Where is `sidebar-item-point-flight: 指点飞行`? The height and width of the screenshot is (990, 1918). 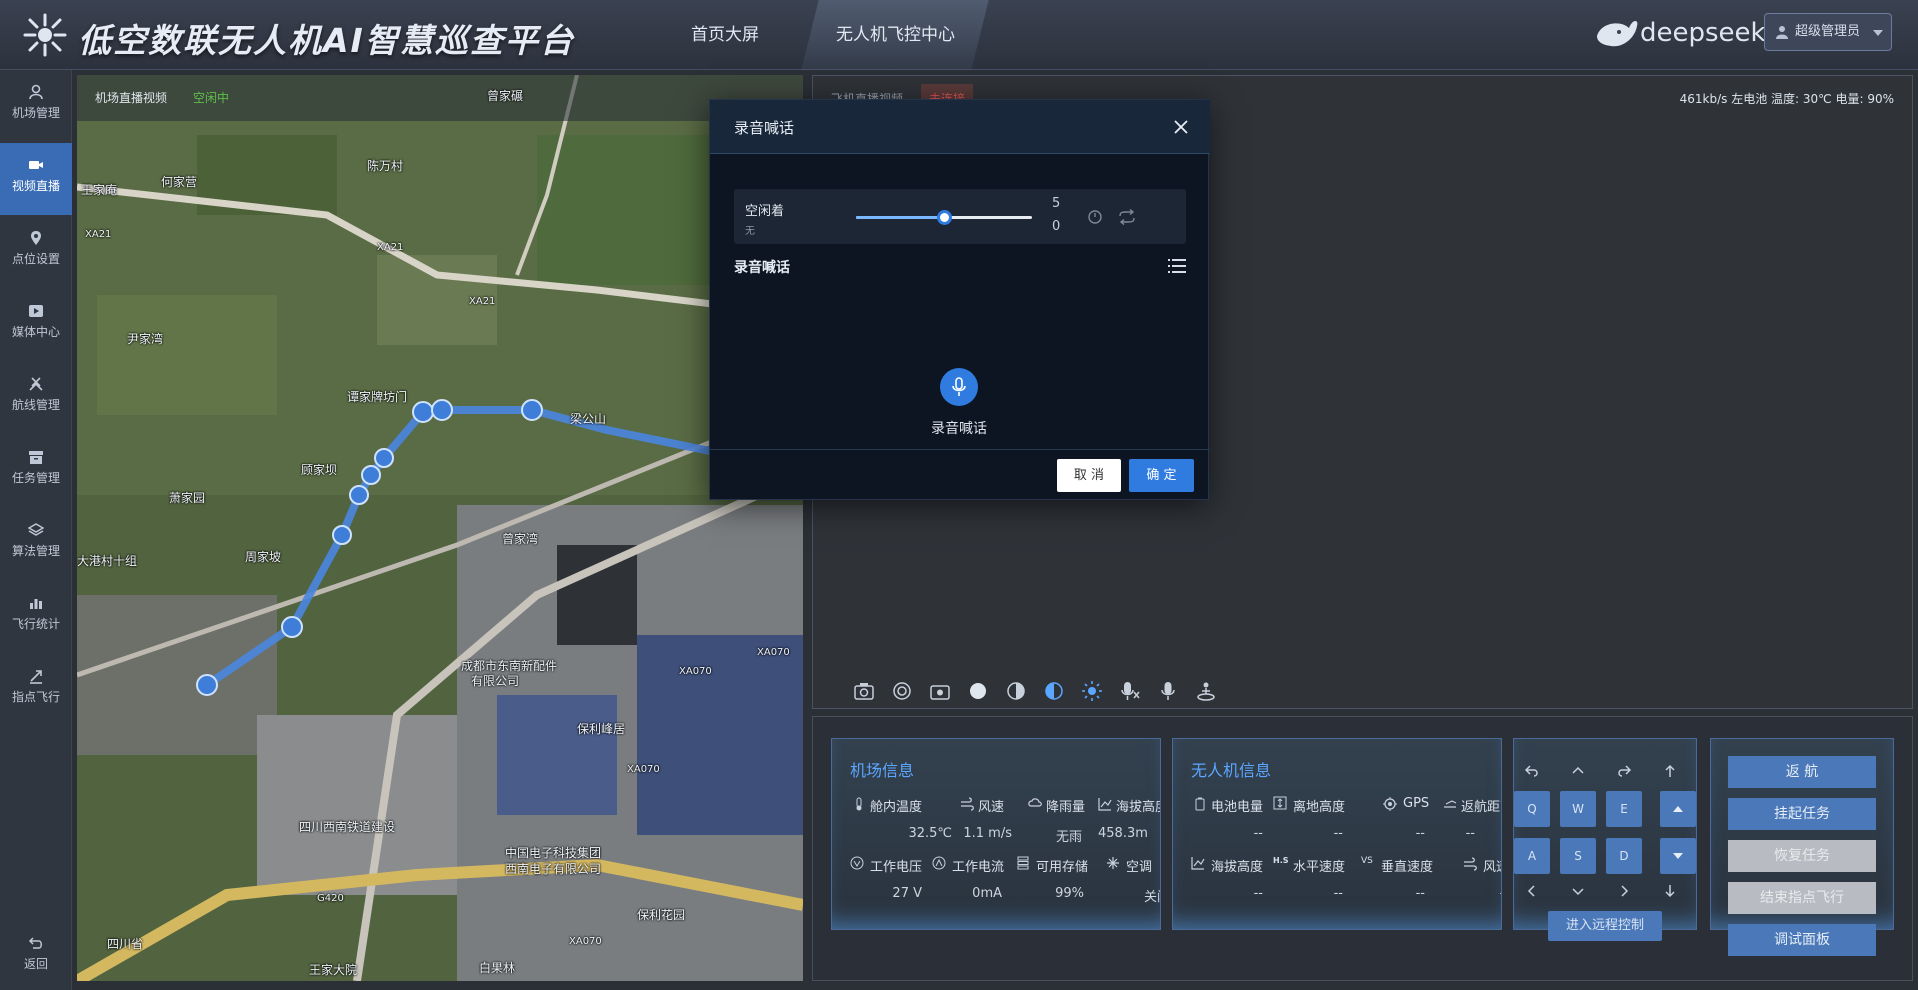
sidebar-item-point-flight: 指点飞行 is located at coordinates (36, 690).